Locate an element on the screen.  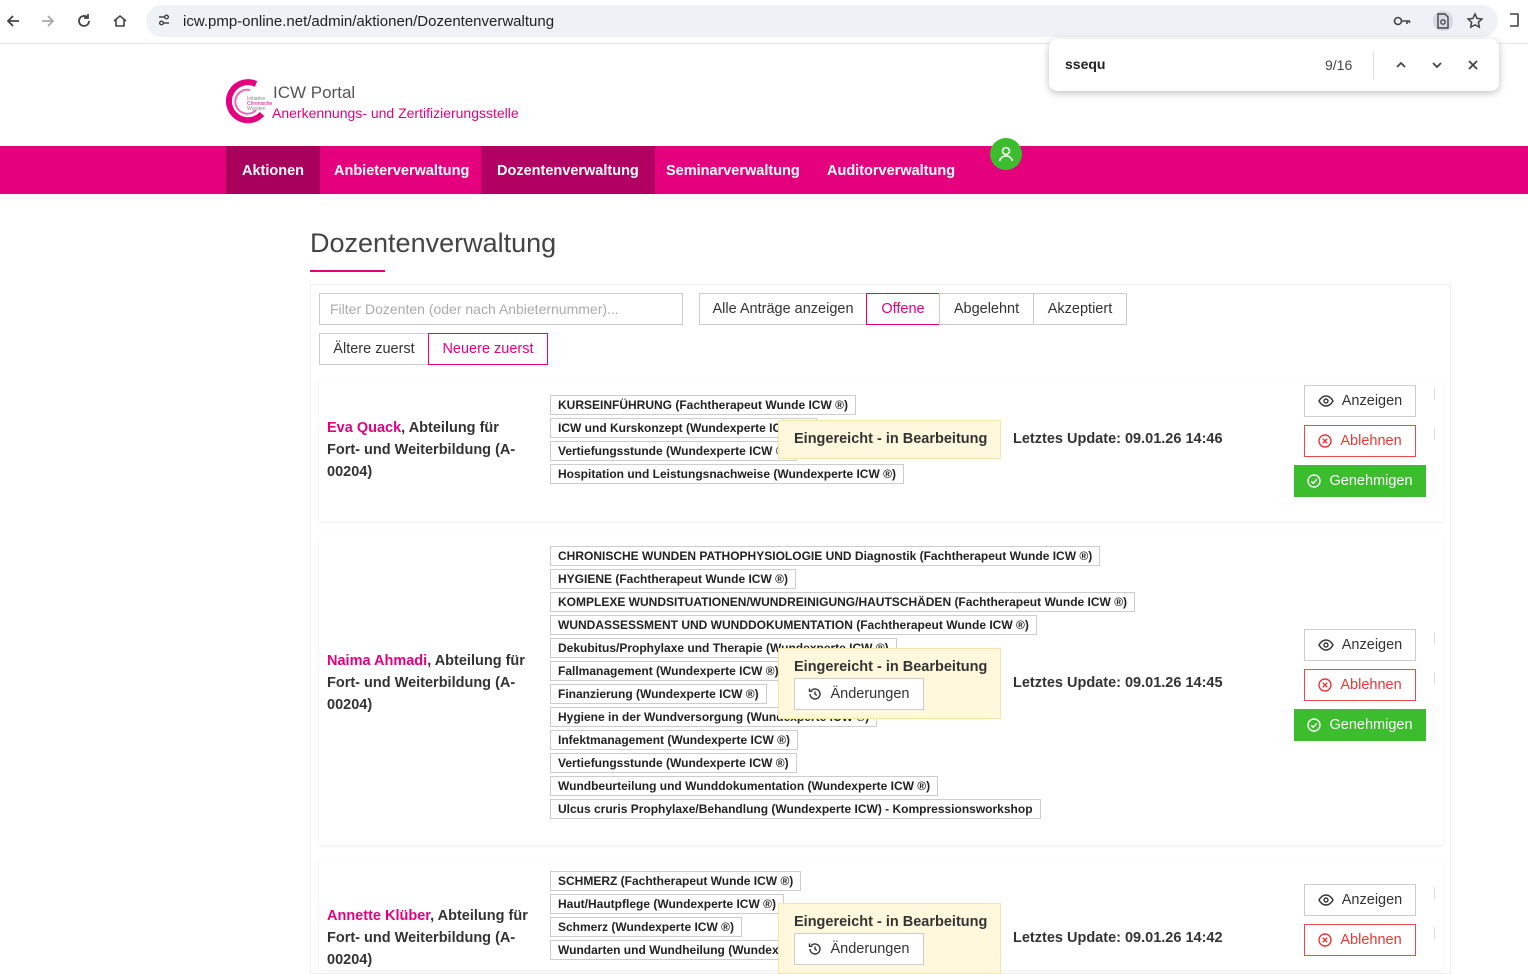
nav-aktionen: Aktionen is located at coordinates (273, 170).